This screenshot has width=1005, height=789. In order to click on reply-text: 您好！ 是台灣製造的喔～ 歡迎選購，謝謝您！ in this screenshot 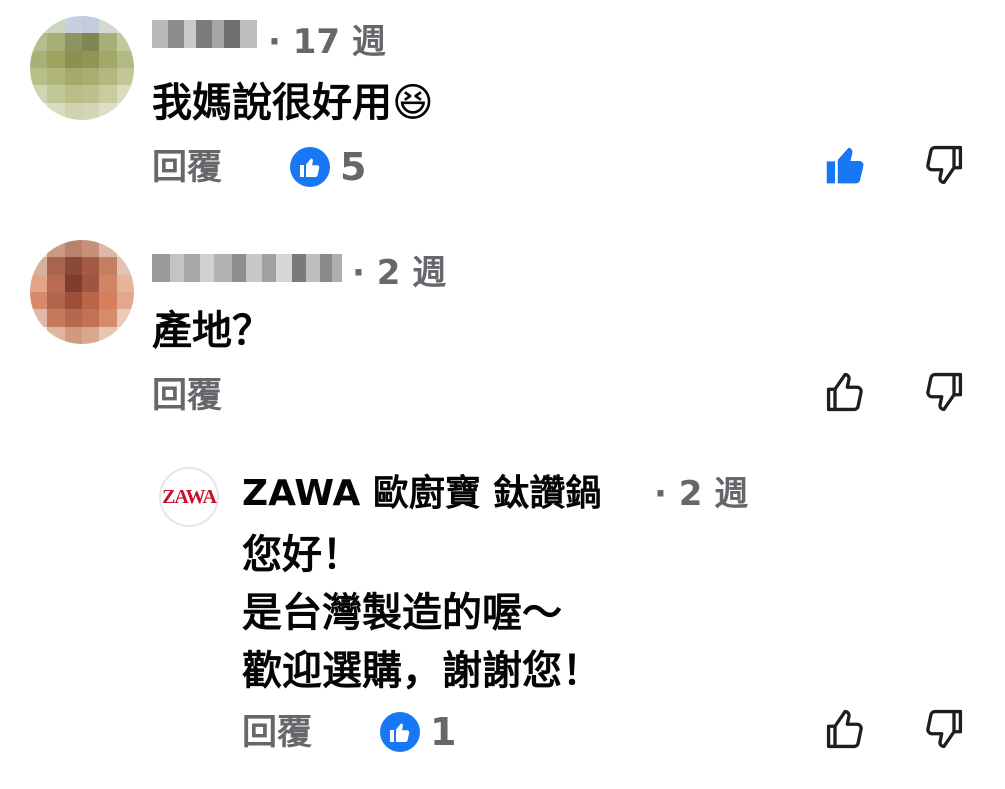, I will do `click(422, 613)`.